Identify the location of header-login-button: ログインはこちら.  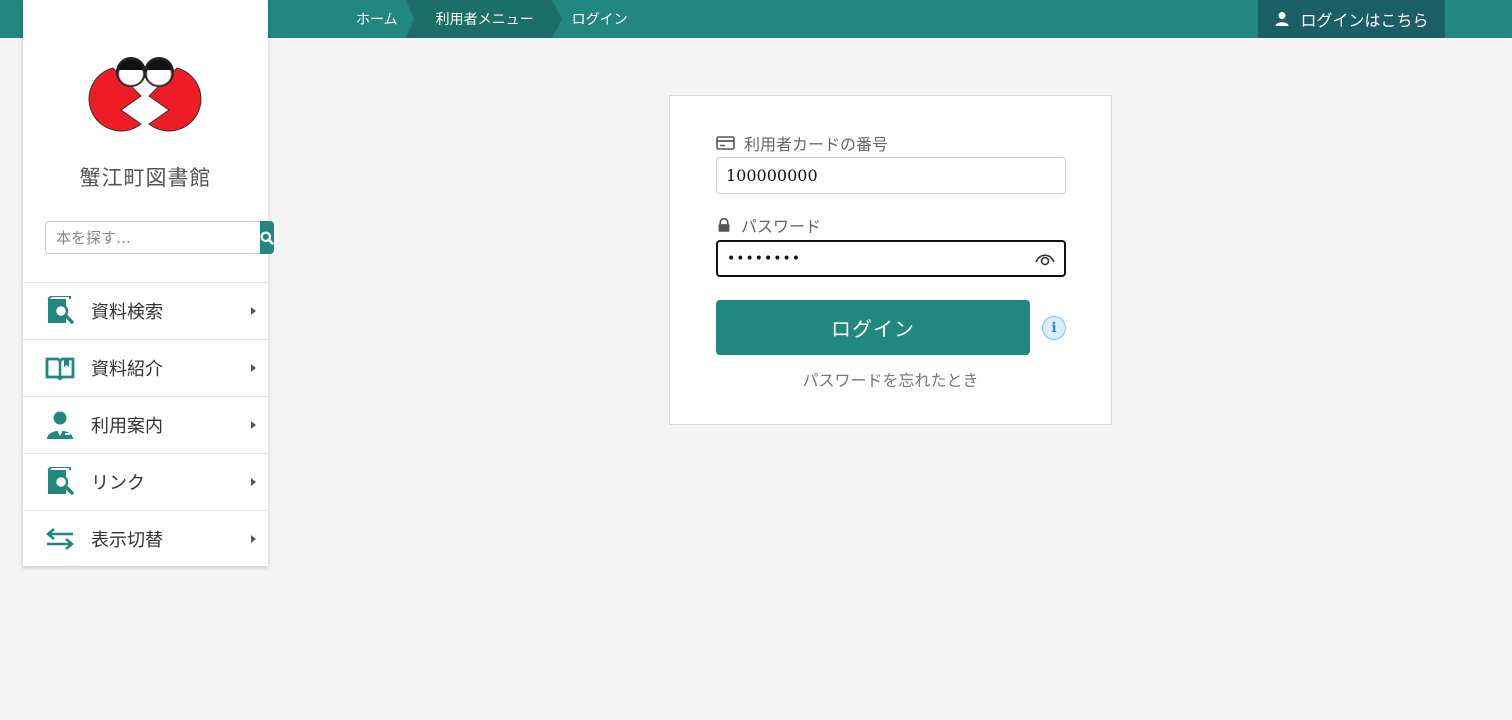
(1351, 19).